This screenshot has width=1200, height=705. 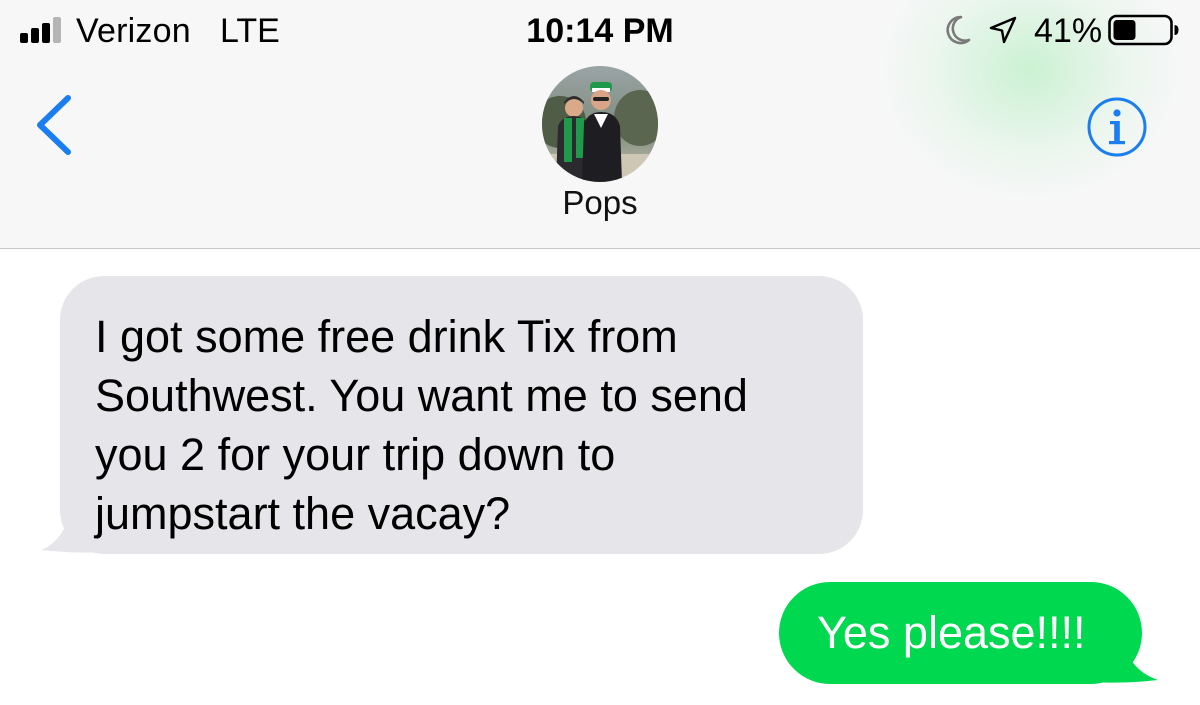 I want to click on battery-icon, so click(x=1143, y=30).